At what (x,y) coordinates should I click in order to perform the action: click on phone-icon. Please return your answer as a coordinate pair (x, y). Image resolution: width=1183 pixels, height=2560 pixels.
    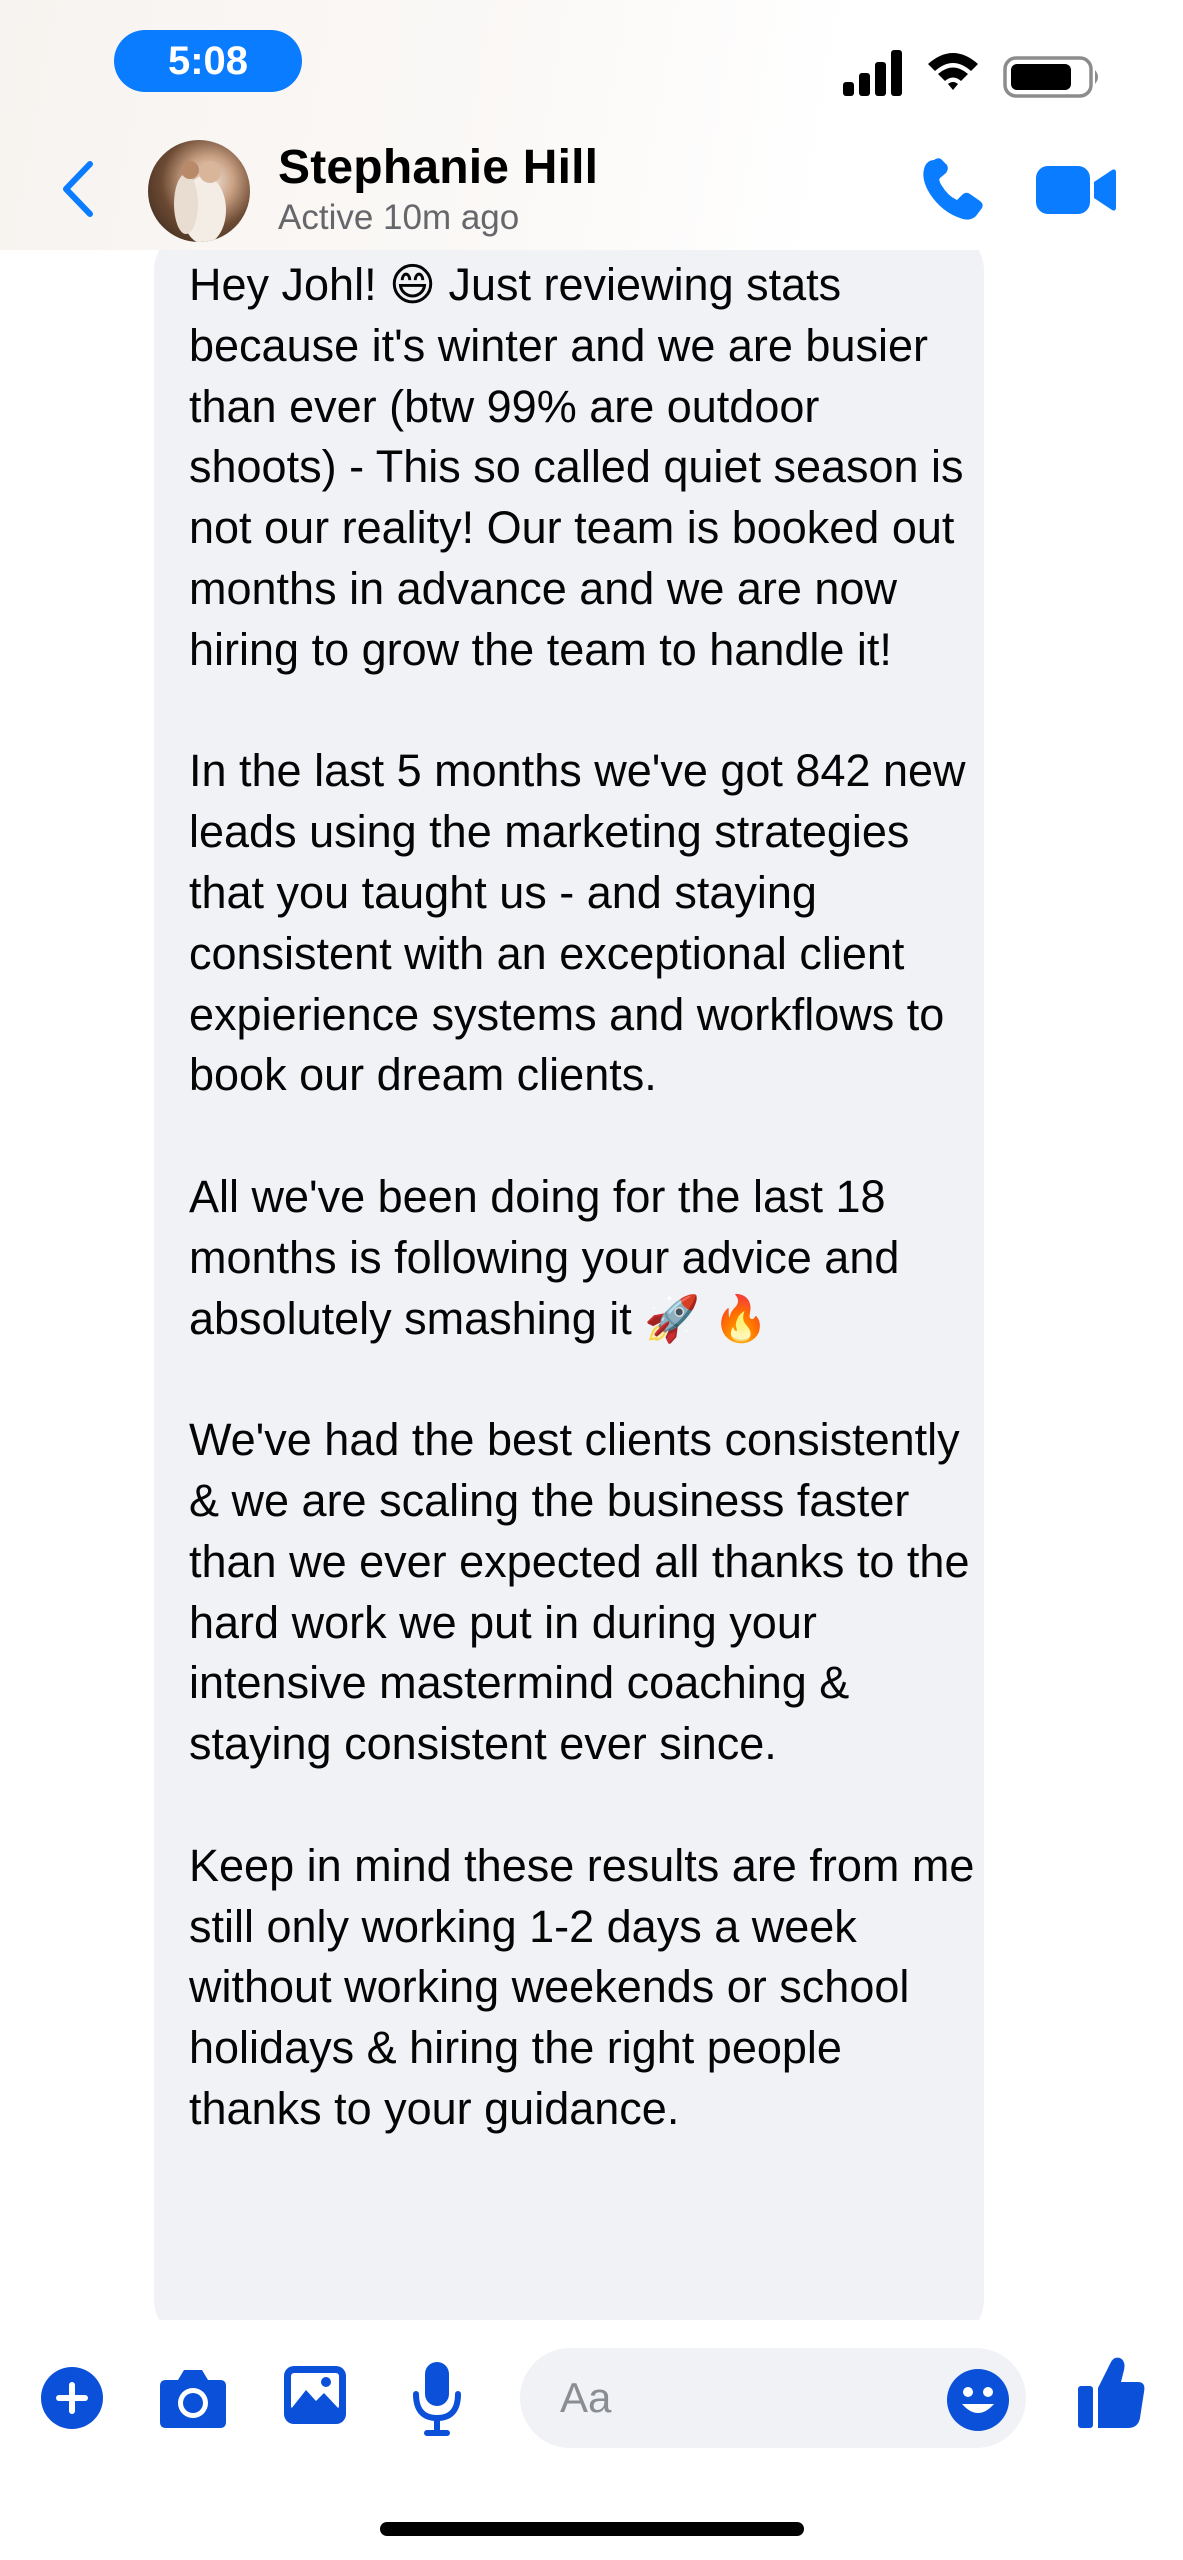
    Looking at the image, I should click on (953, 189).